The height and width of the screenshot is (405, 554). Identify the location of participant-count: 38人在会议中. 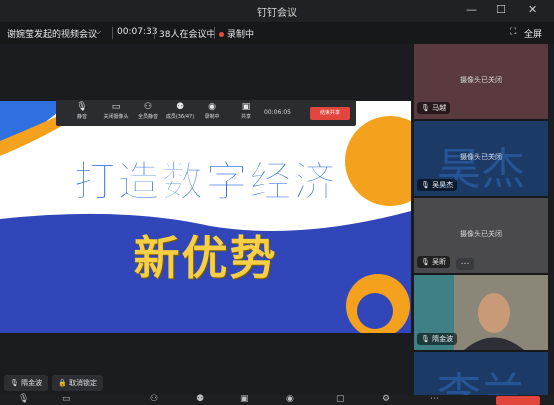
(187, 33).